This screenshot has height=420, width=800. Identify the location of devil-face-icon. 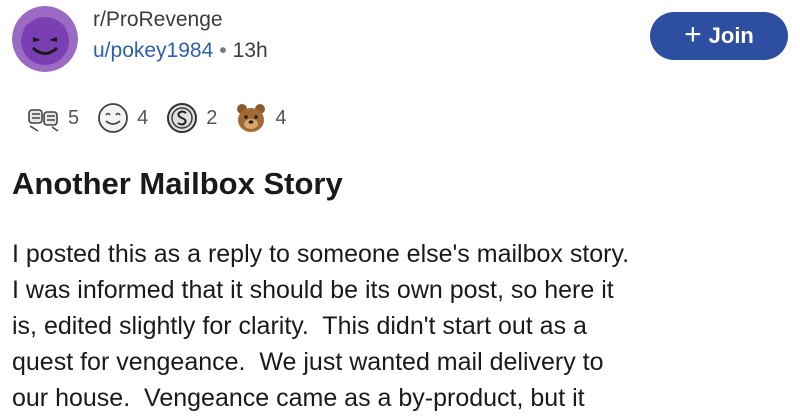
(45, 39).